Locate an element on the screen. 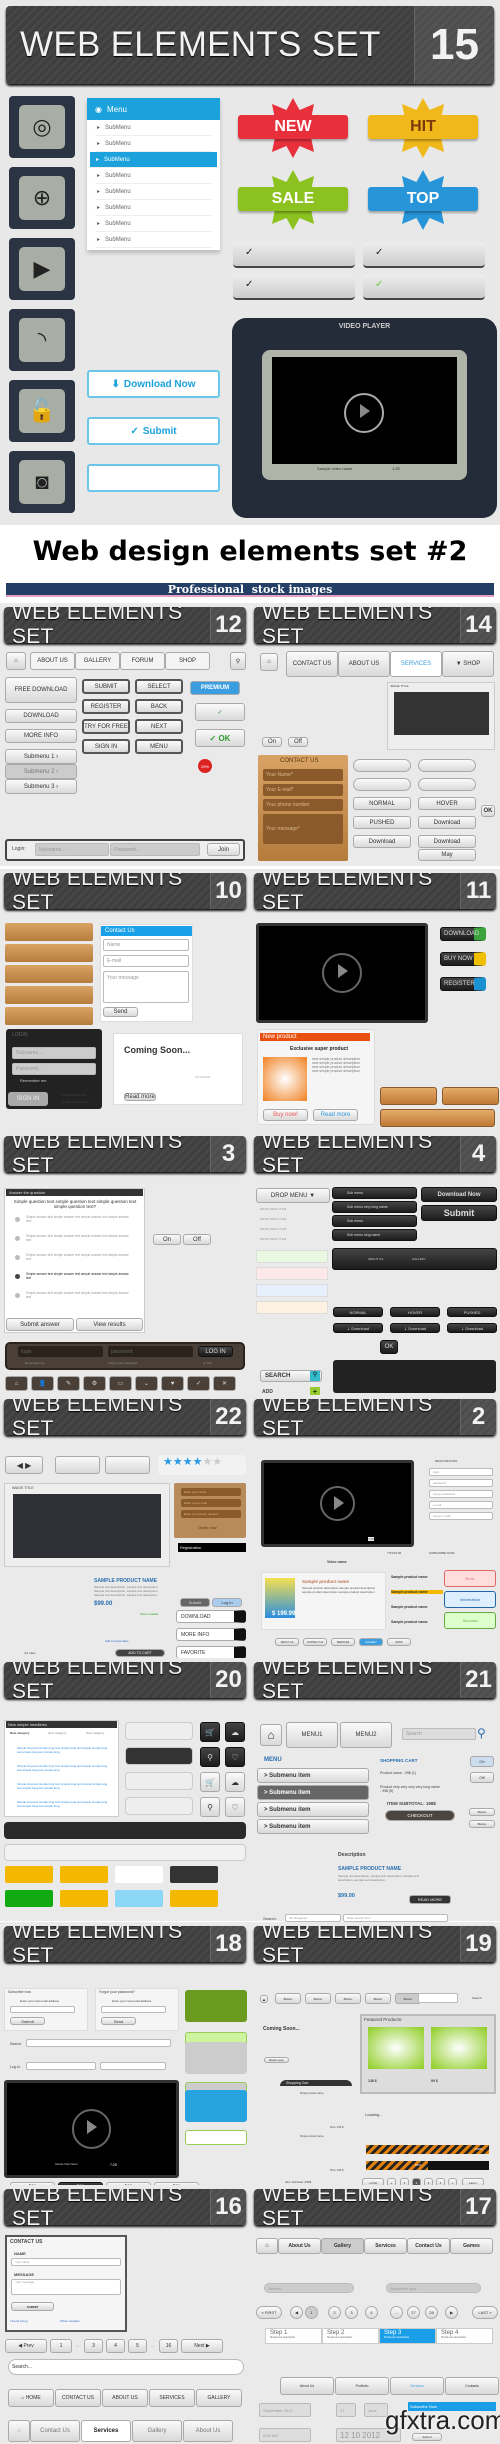 The image size is (500, 2444). page-button: 28 is located at coordinates (431, 2312).